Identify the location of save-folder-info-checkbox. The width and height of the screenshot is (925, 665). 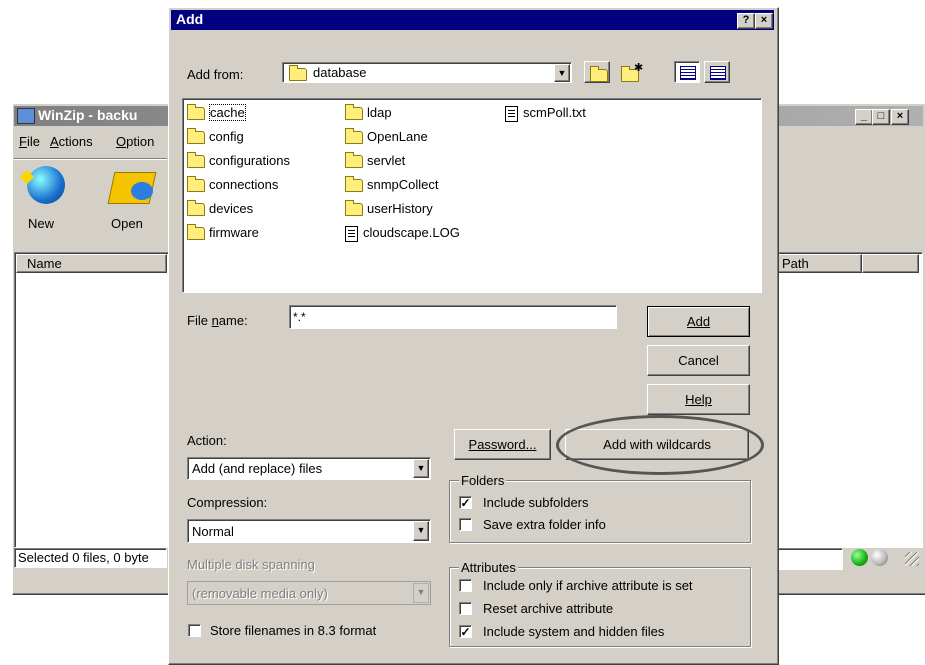
(465, 524).